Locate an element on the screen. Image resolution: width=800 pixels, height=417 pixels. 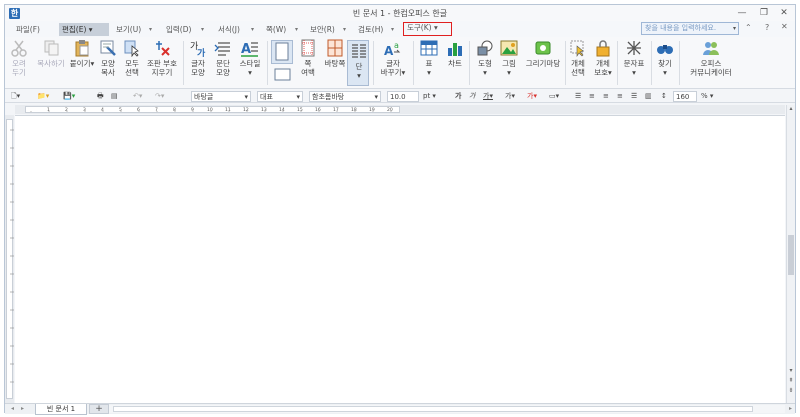
document-tab-bar: ◂ ▸ 빈 문서 1 + ▸ is located at coordinates (400, 409).